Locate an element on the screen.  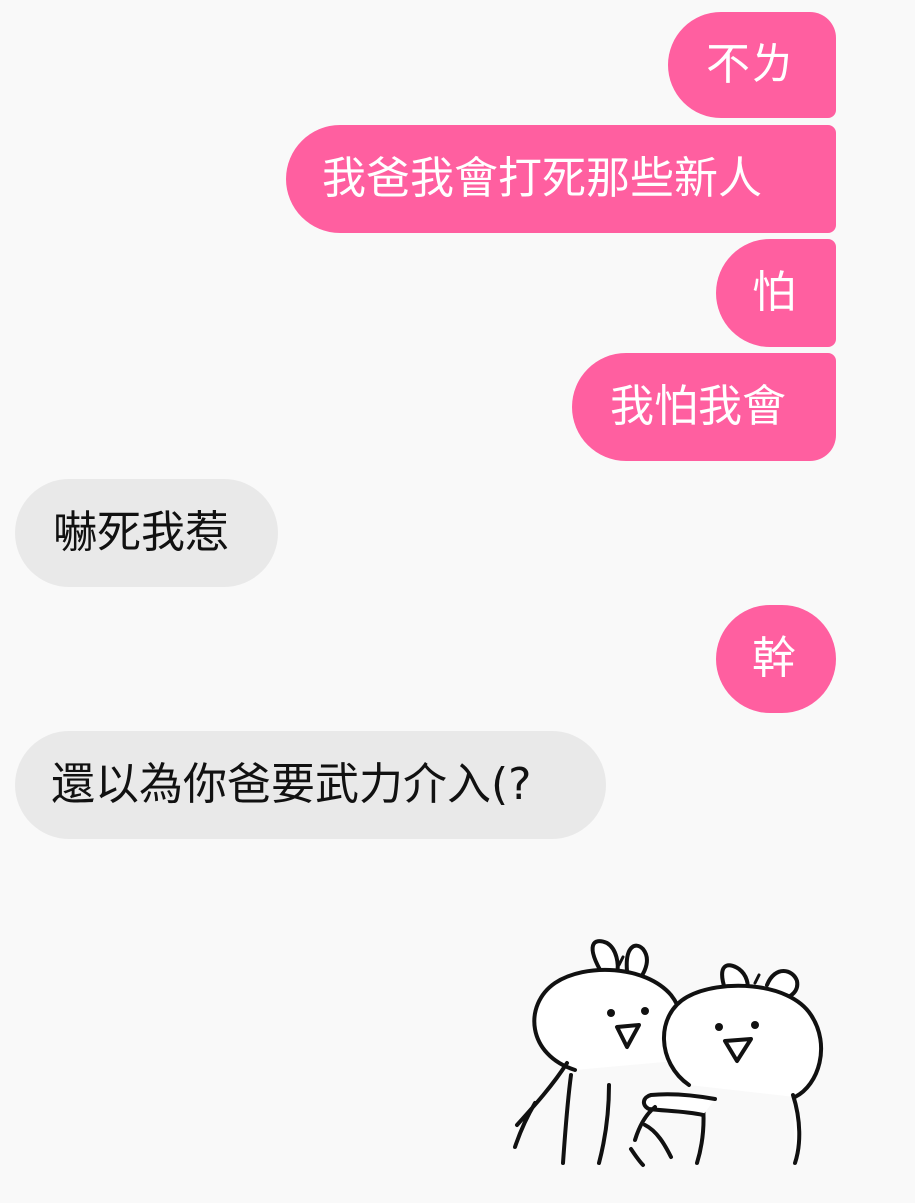
received-message-bubble: 嚇死我惹 is located at coordinates (146, 533).